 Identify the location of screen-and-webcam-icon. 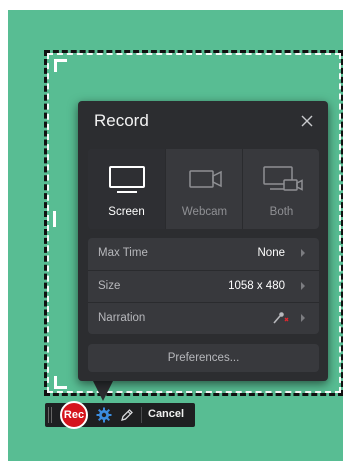
(282, 178).